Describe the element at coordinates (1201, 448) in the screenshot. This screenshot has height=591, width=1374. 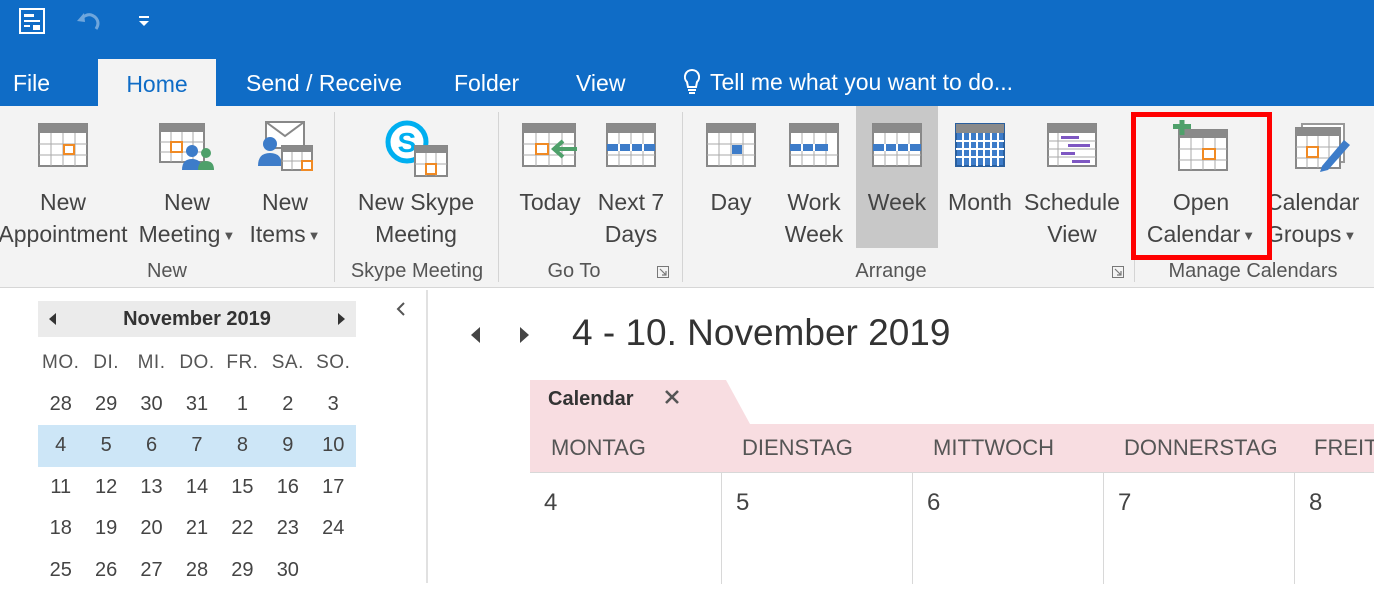
I see `day-header-thursday: DONNERSTAG` at that location.